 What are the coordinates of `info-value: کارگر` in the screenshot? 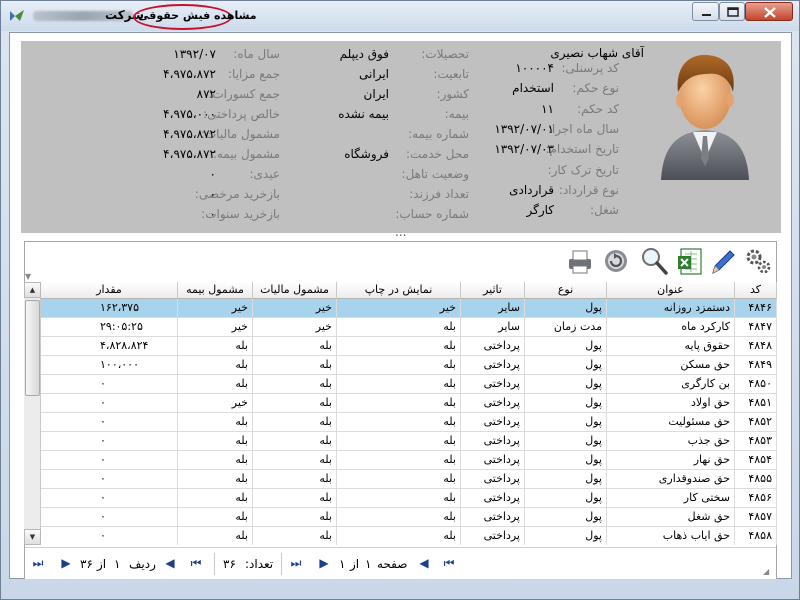 It's located at (540, 210).